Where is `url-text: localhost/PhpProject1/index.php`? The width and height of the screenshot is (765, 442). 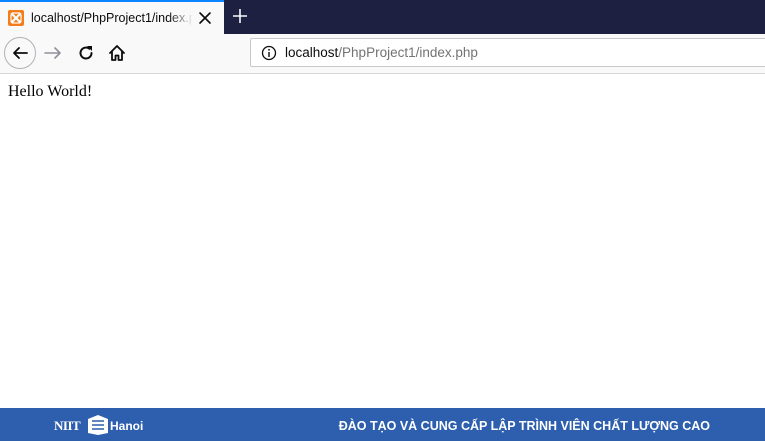 url-text: localhost/PhpProject1/index.php is located at coordinates (381, 52).